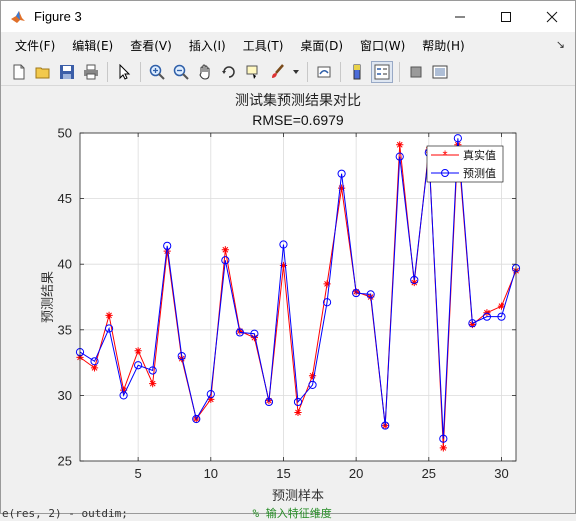 The width and height of the screenshot is (576, 521). Describe the element at coordinates (58, 16) in the screenshot. I see `window-title: Figure 3` at that location.